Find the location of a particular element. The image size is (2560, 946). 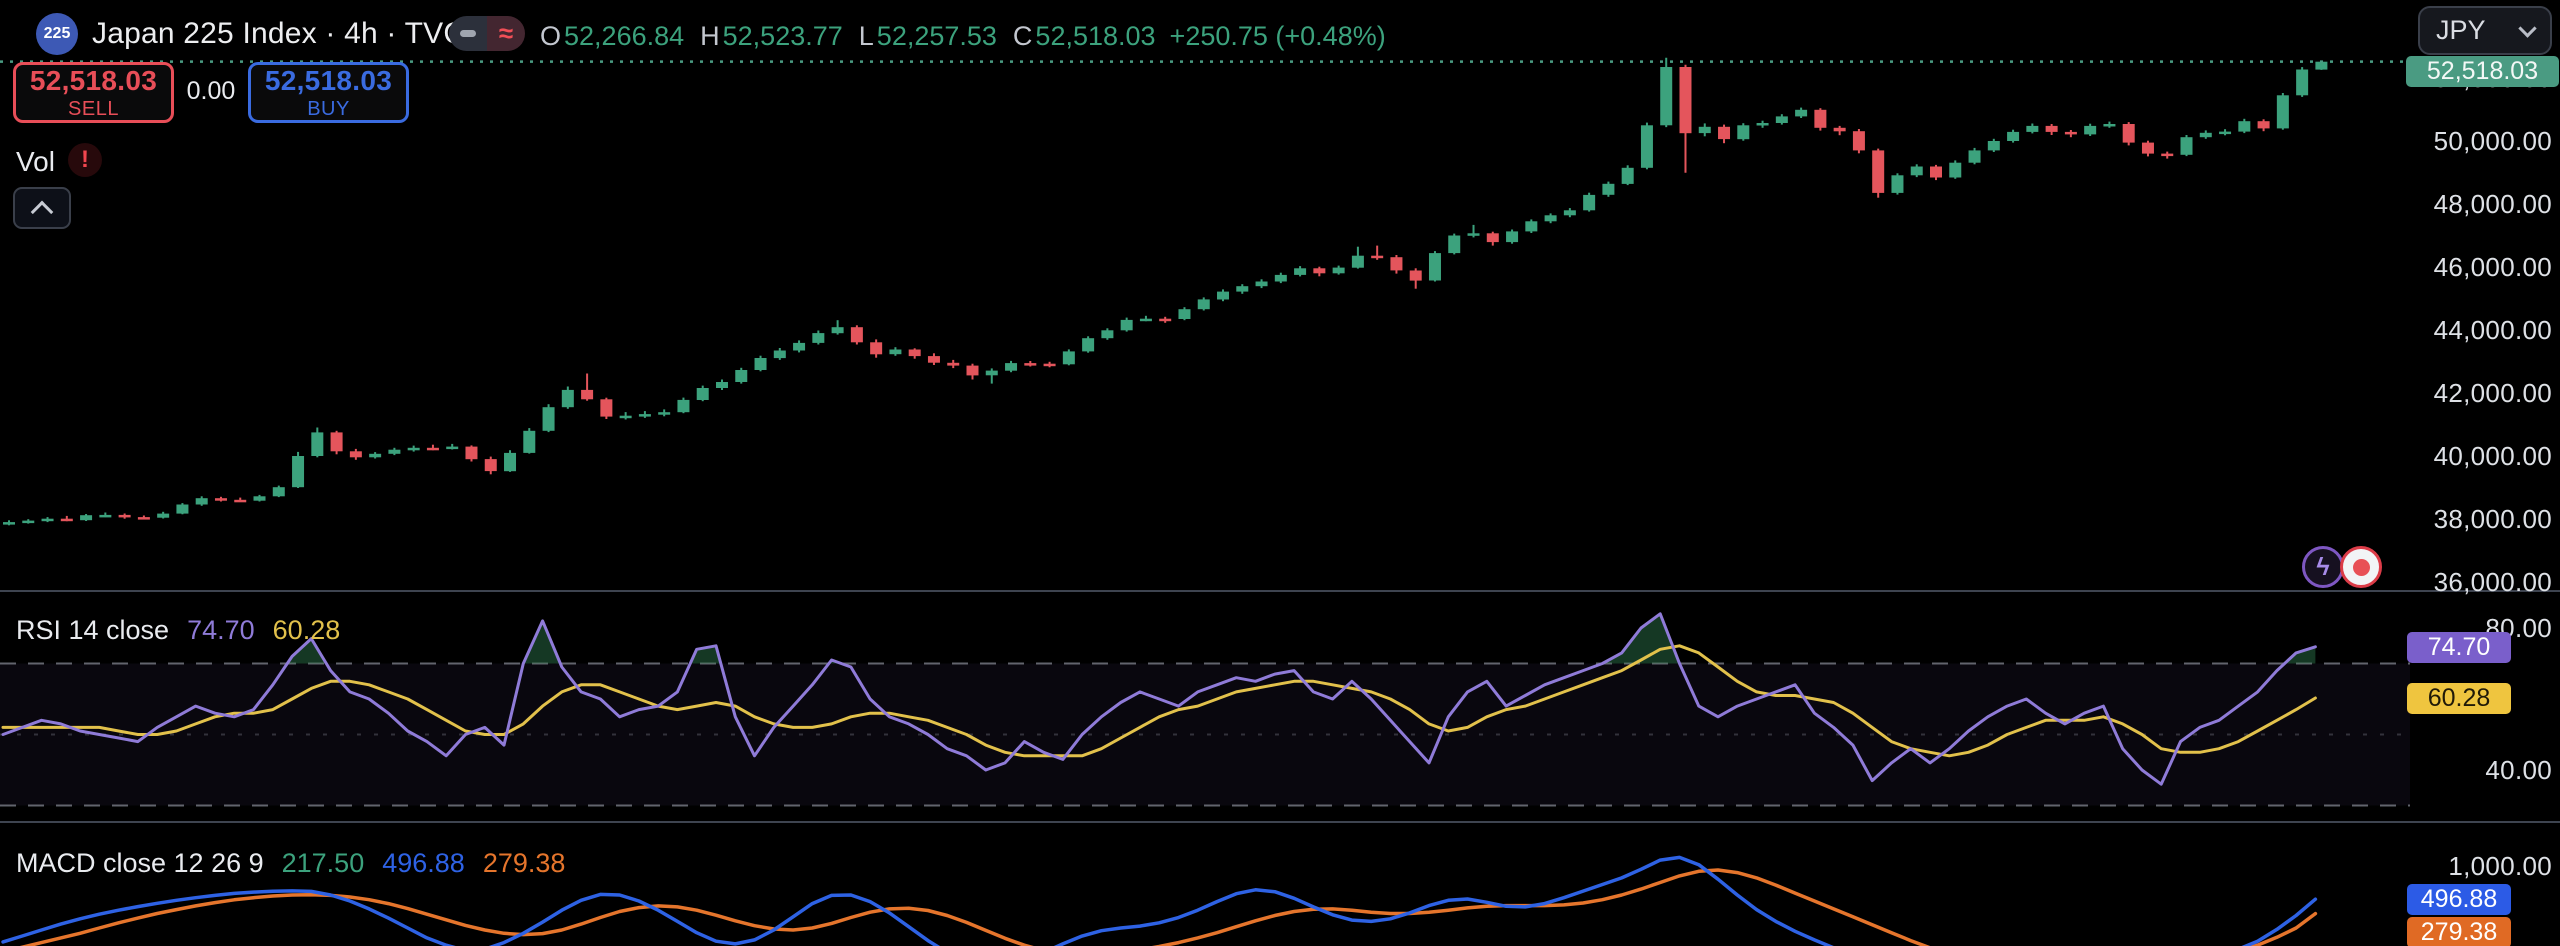

rsi-ma-legend-value: 60.28 is located at coordinates (306, 630).